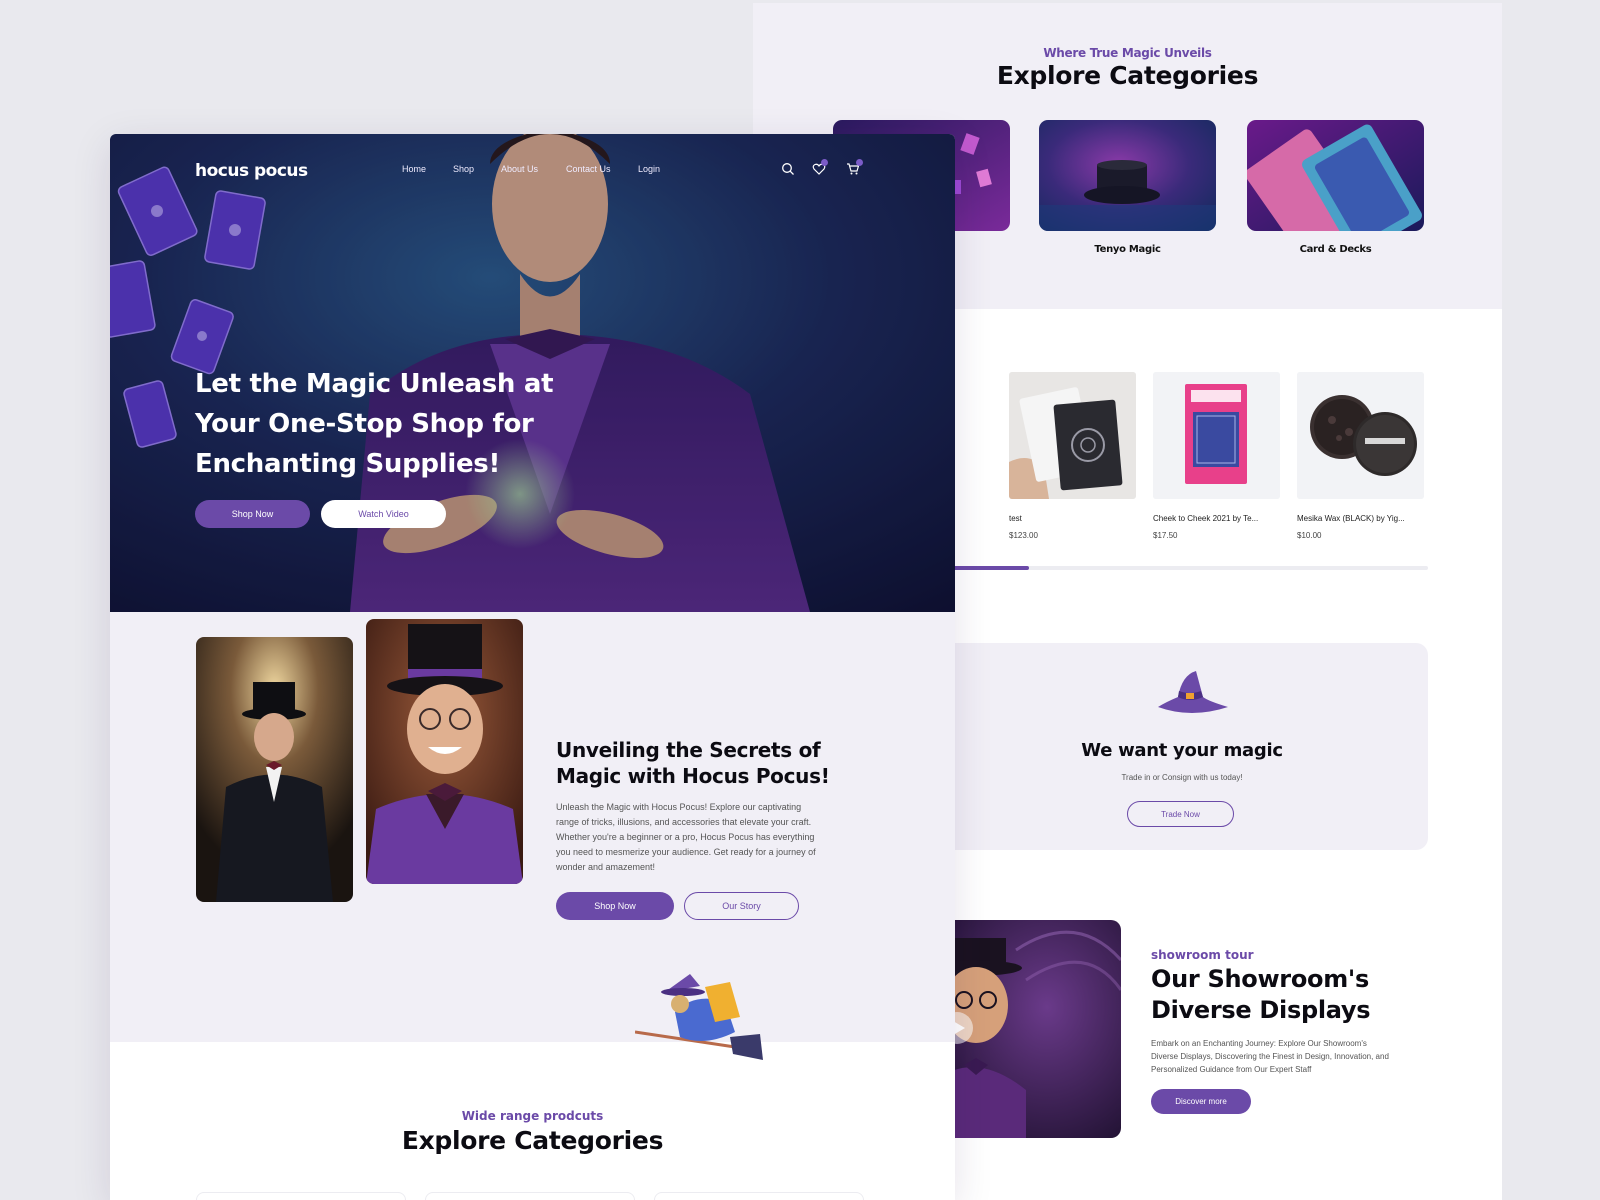 The height and width of the screenshot is (1200, 1600). Describe the element at coordinates (1335, 249) in the screenshot. I see `category-label: Card & Decks` at that location.